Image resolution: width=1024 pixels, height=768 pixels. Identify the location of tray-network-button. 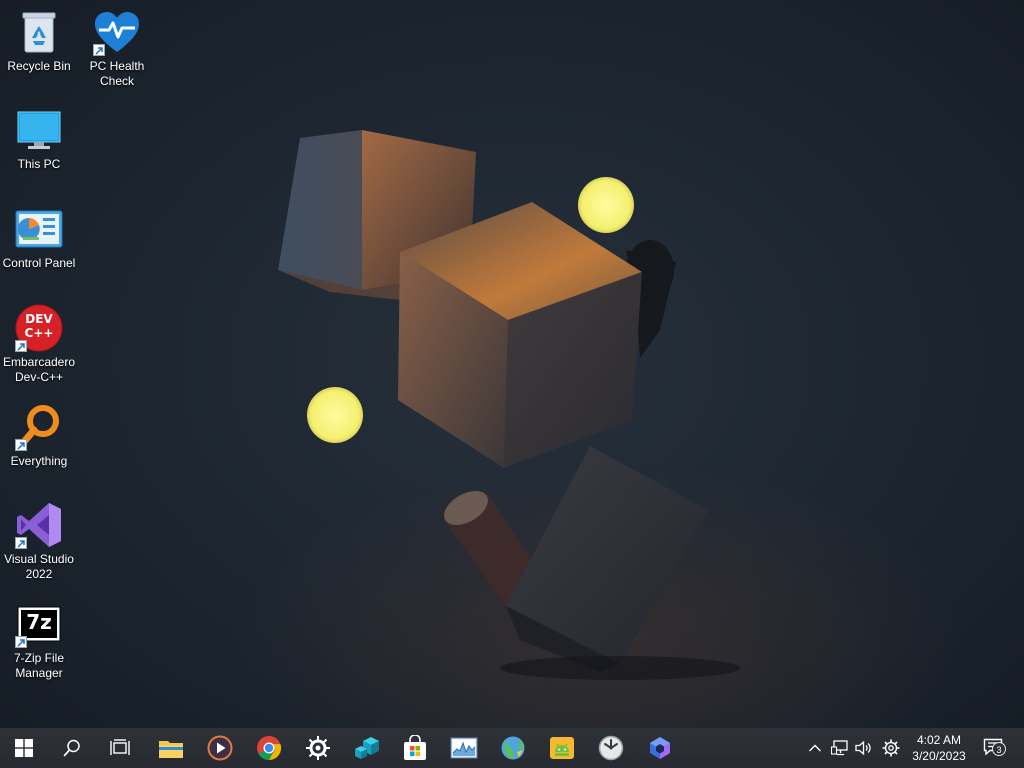
(840, 748).